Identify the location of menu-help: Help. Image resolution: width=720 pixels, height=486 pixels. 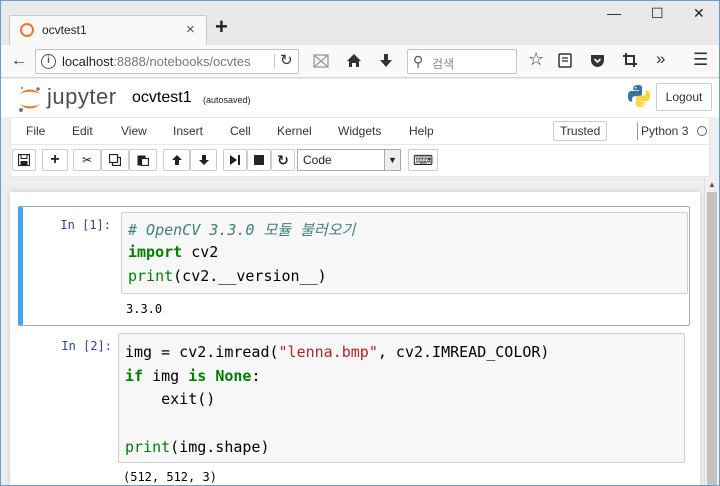
(421, 131).